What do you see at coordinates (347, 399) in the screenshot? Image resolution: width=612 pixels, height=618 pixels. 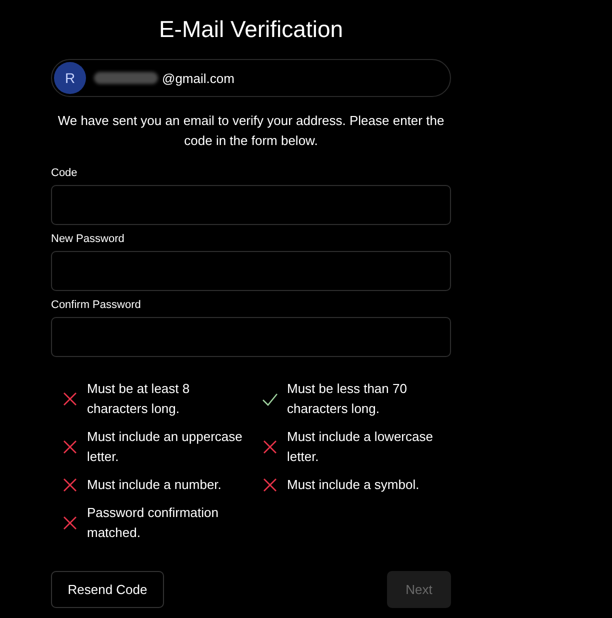 I see `requirement-text: Must be less than 70 characters long.` at bounding box center [347, 399].